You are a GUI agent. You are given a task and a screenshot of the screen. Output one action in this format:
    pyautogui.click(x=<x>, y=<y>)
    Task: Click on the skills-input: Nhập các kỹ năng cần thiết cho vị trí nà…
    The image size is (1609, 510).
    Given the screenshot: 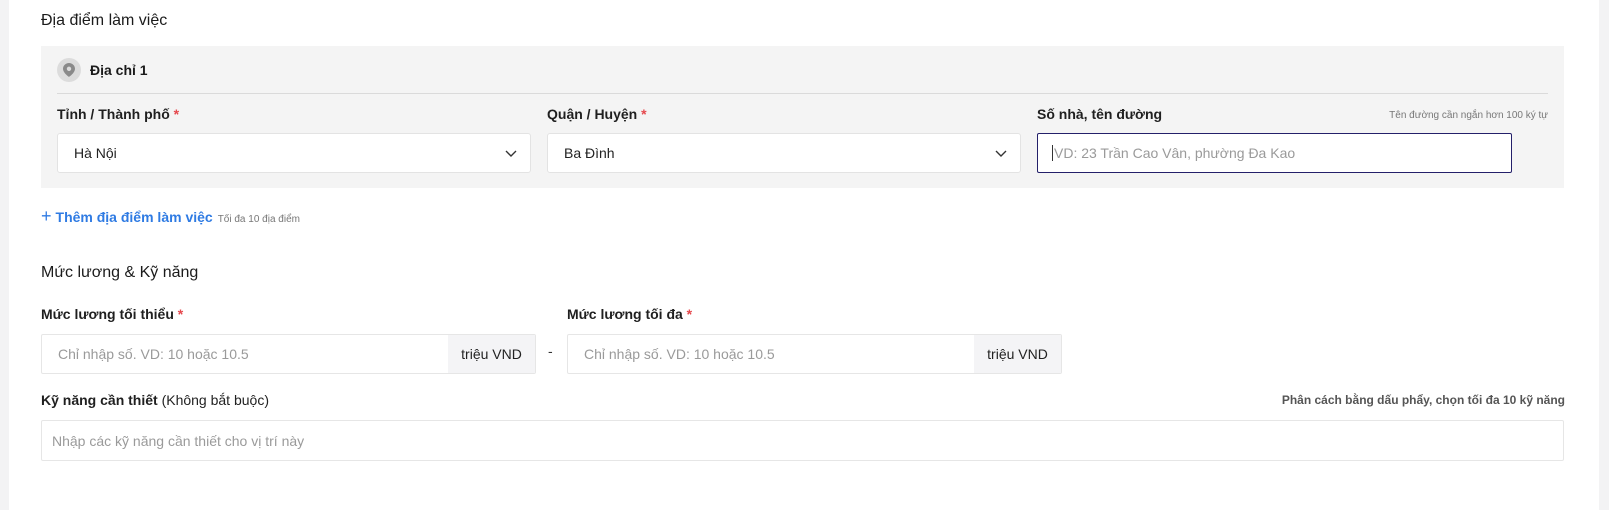 What is the action you would take?
    pyautogui.click(x=802, y=440)
    